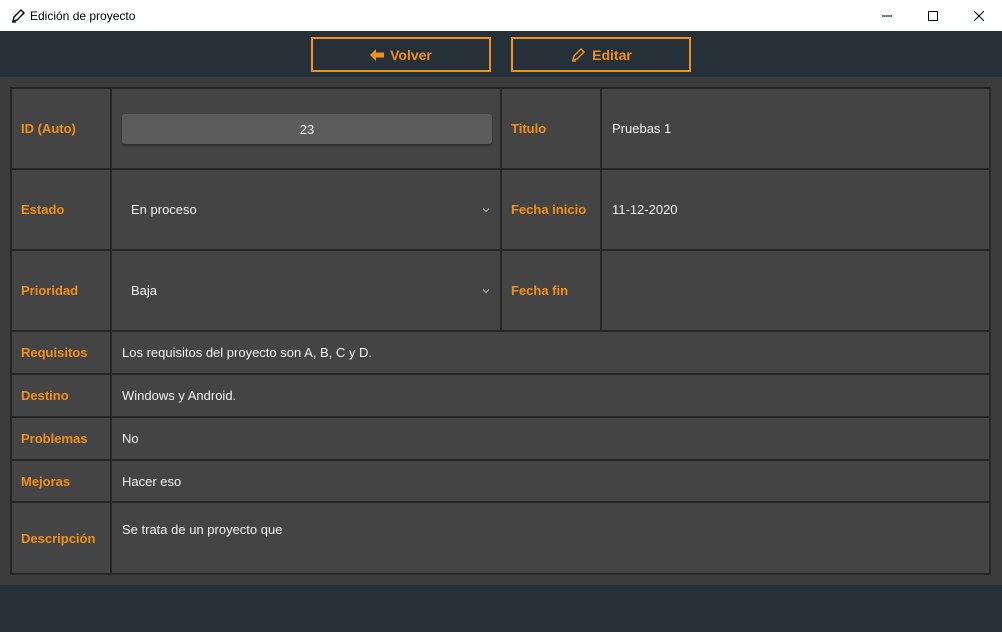  What do you see at coordinates (501, 608) in the screenshot?
I see `status-bar` at bounding box center [501, 608].